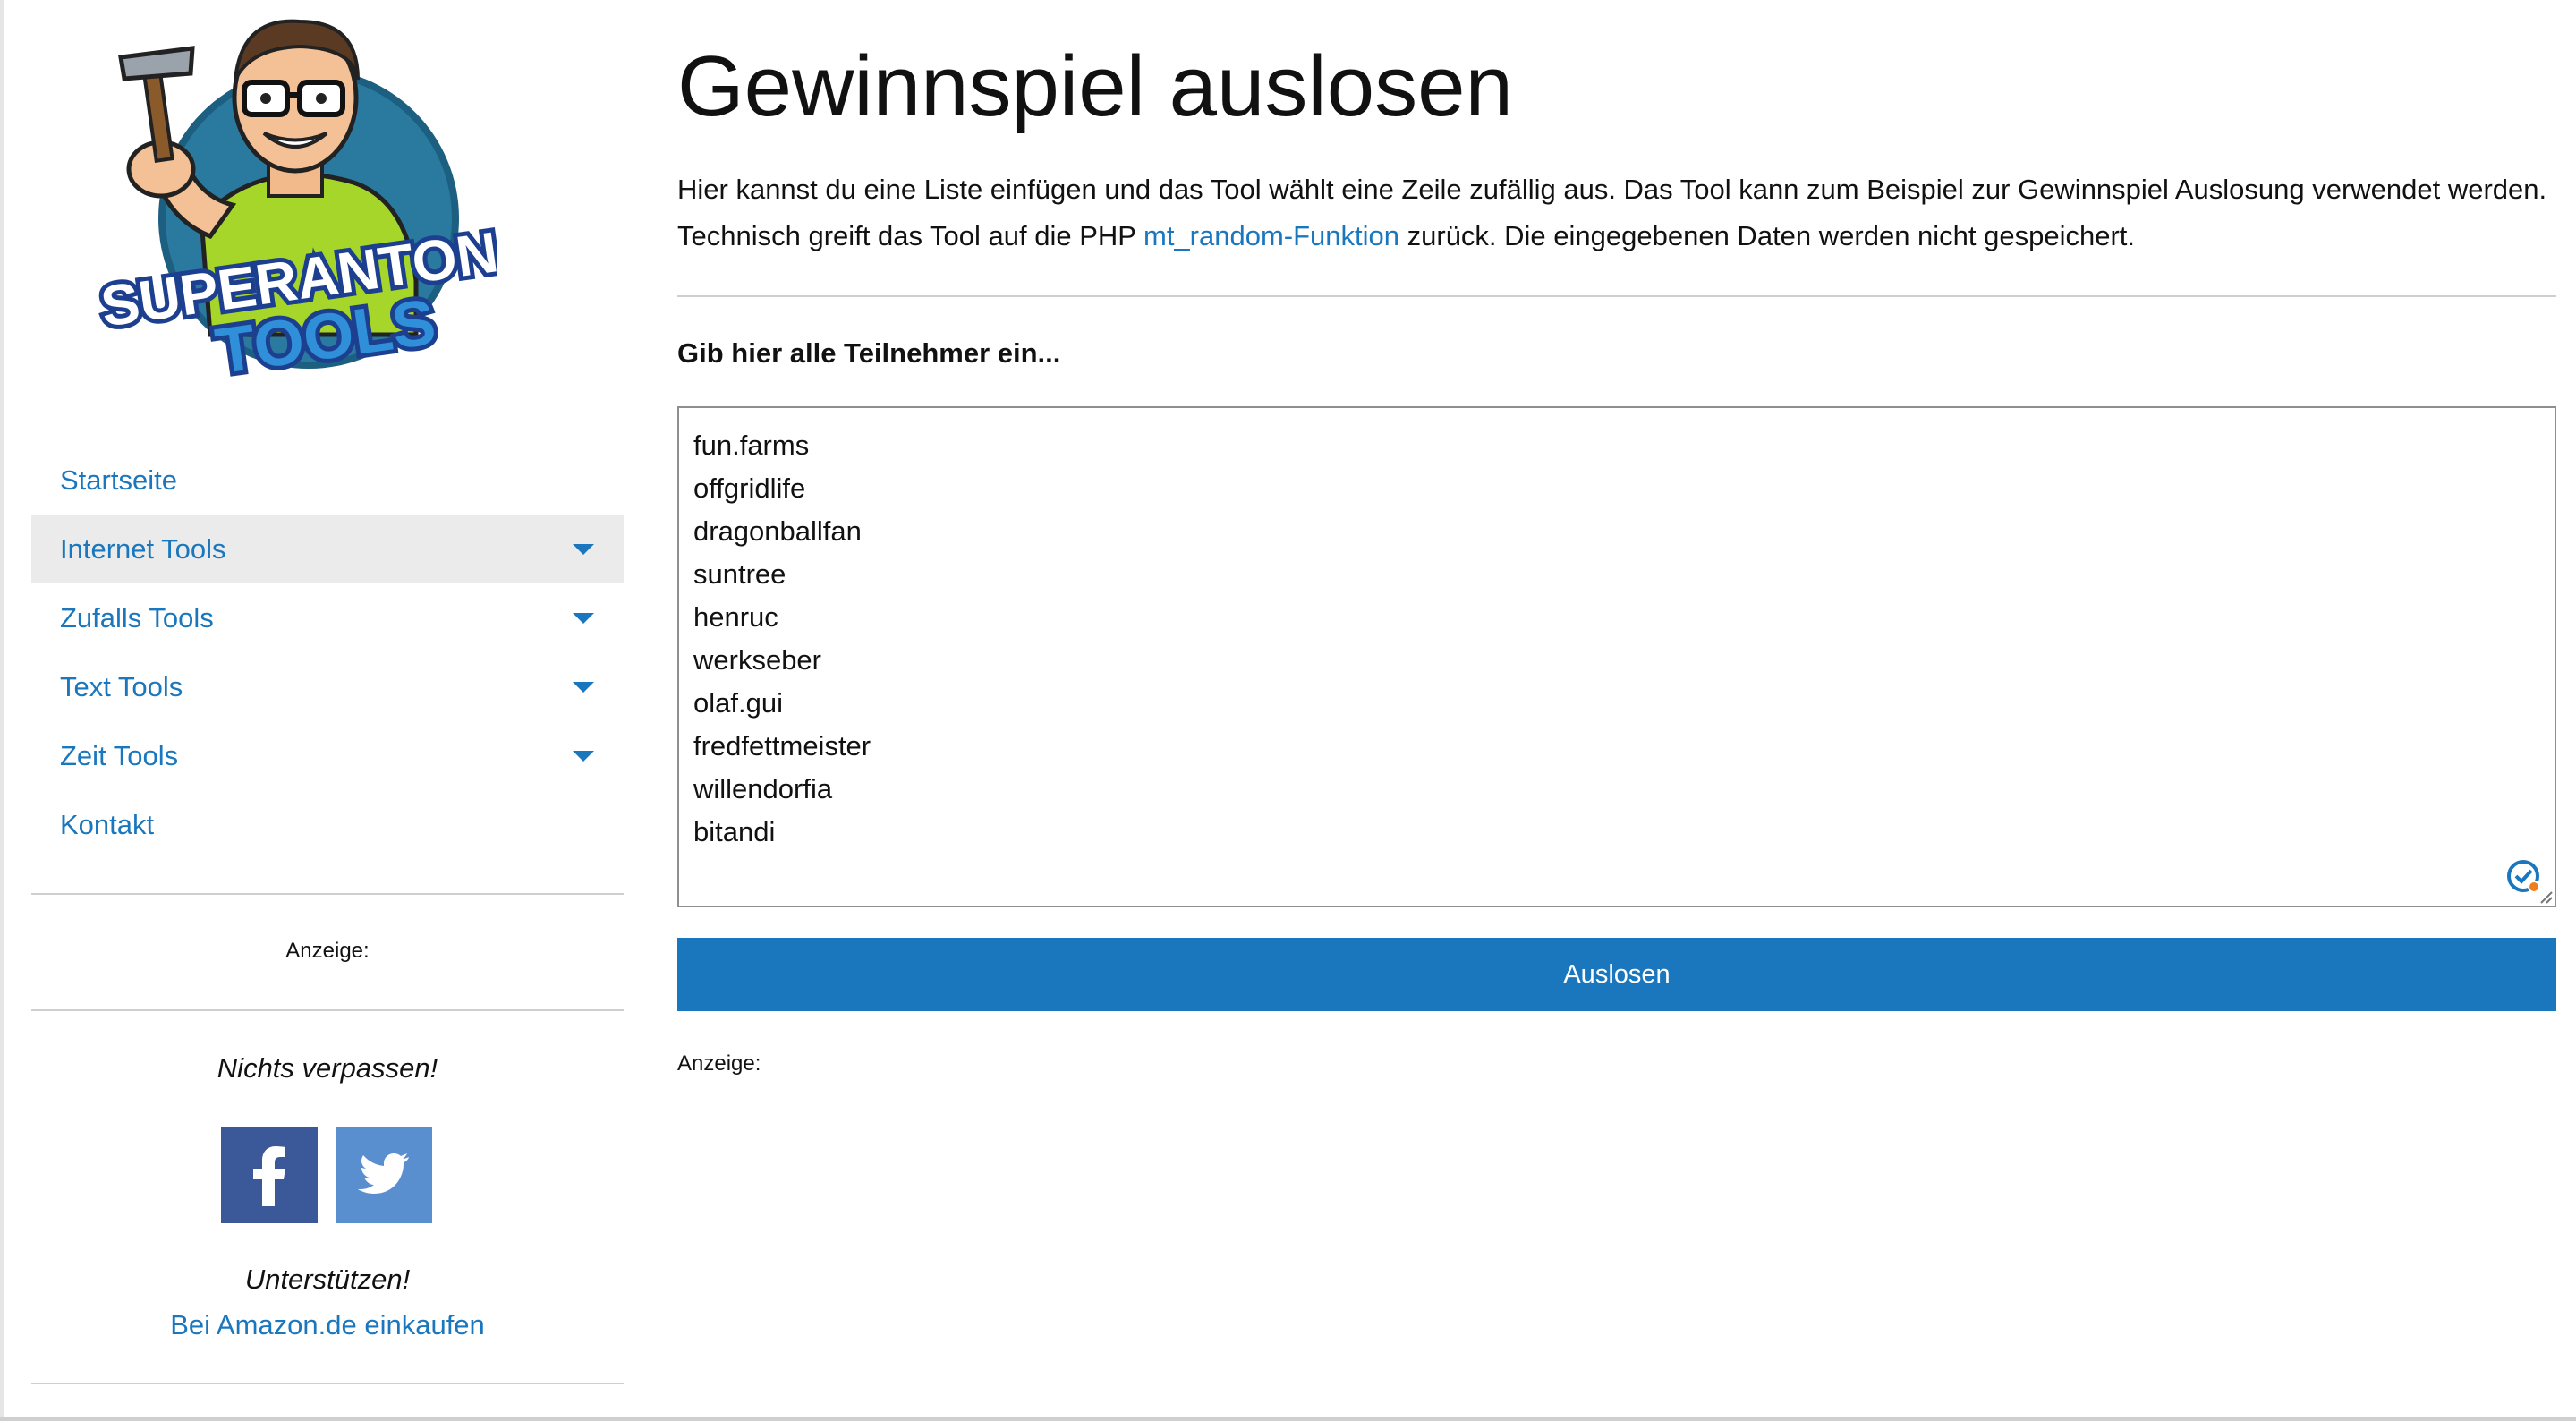 The height and width of the screenshot is (1421, 2576). Describe the element at coordinates (327, 824) in the screenshot. I see `nav-item-kontakt: Kontakt` at that location.